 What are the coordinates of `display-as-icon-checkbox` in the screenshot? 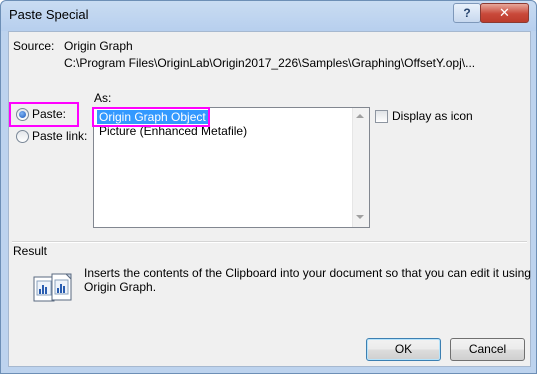 It's located at (381, 116).